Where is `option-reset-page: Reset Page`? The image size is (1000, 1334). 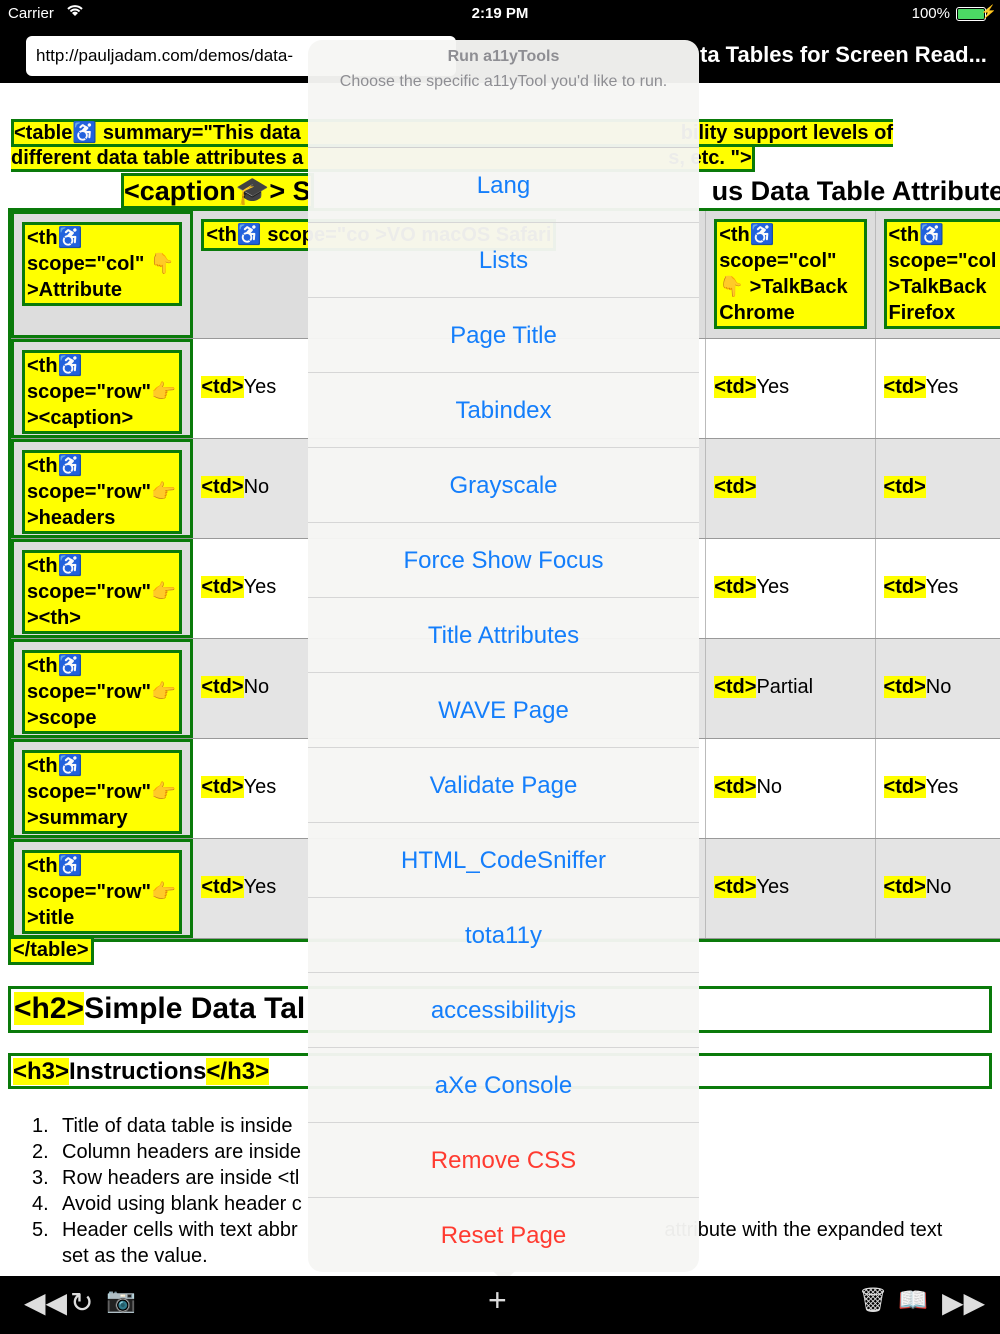 option-reset-page: Reset Page is located at coordinates (503, 1235).